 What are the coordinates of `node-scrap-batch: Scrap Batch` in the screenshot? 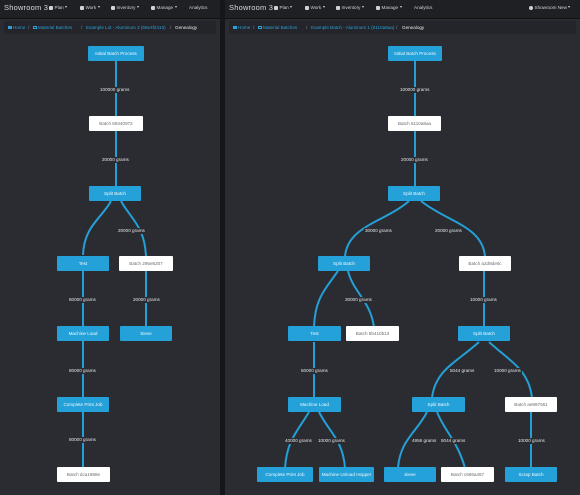 It's located at (531, 474).